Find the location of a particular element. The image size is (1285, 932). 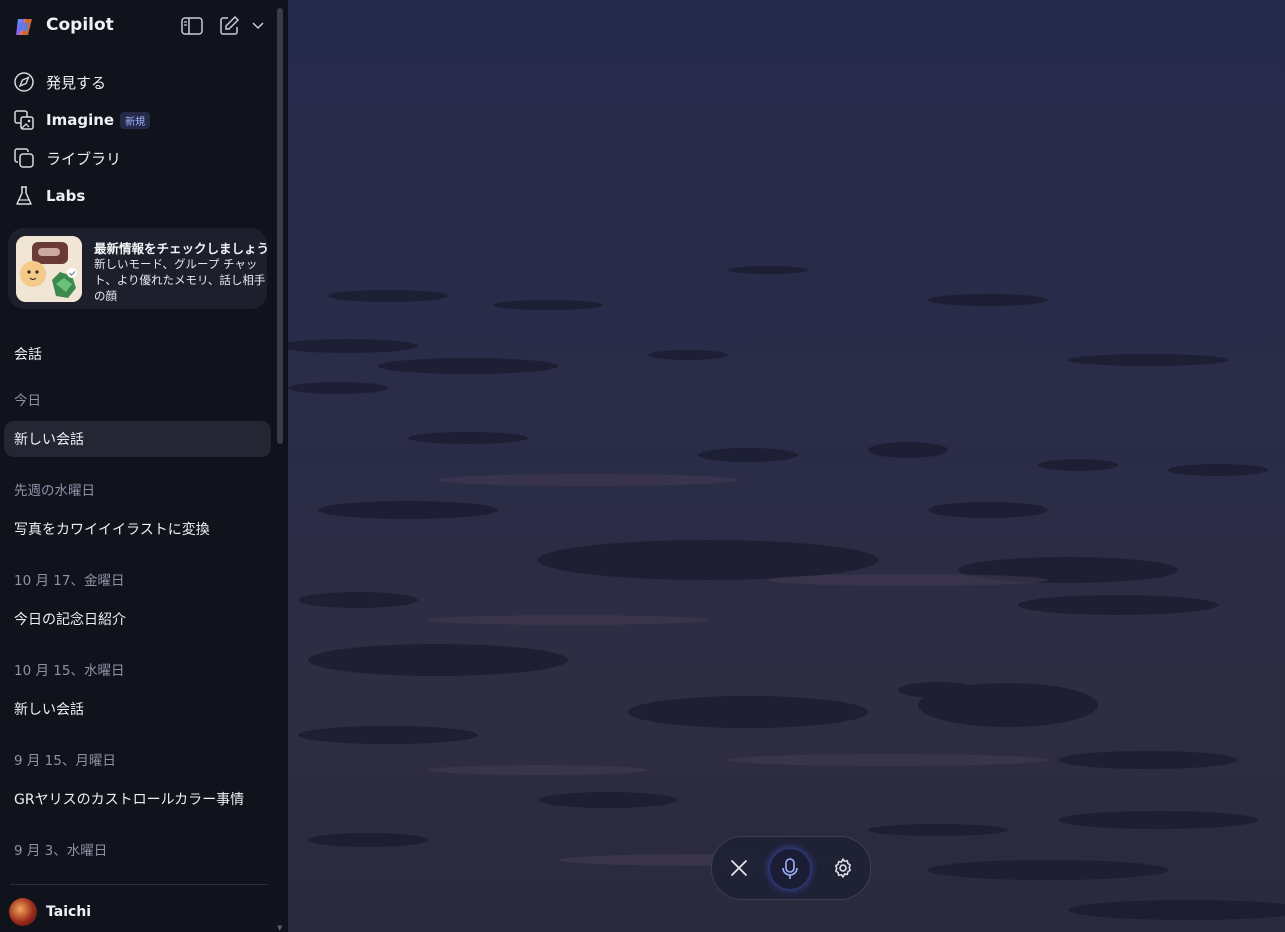

sidebar-header: Copilot is located at coordinates (143, 26).